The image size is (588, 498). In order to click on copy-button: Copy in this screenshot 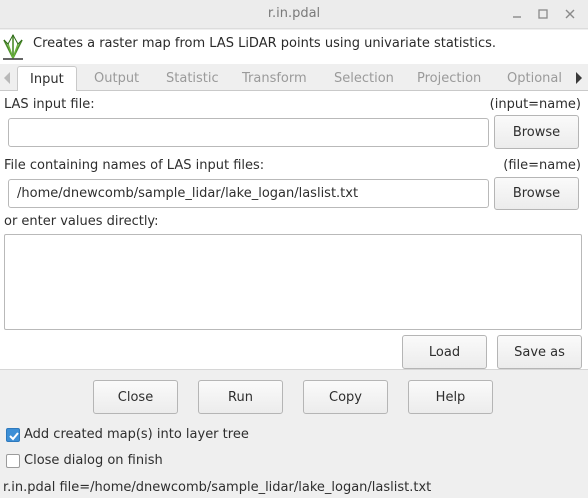, I will do `click(345, 397)`.